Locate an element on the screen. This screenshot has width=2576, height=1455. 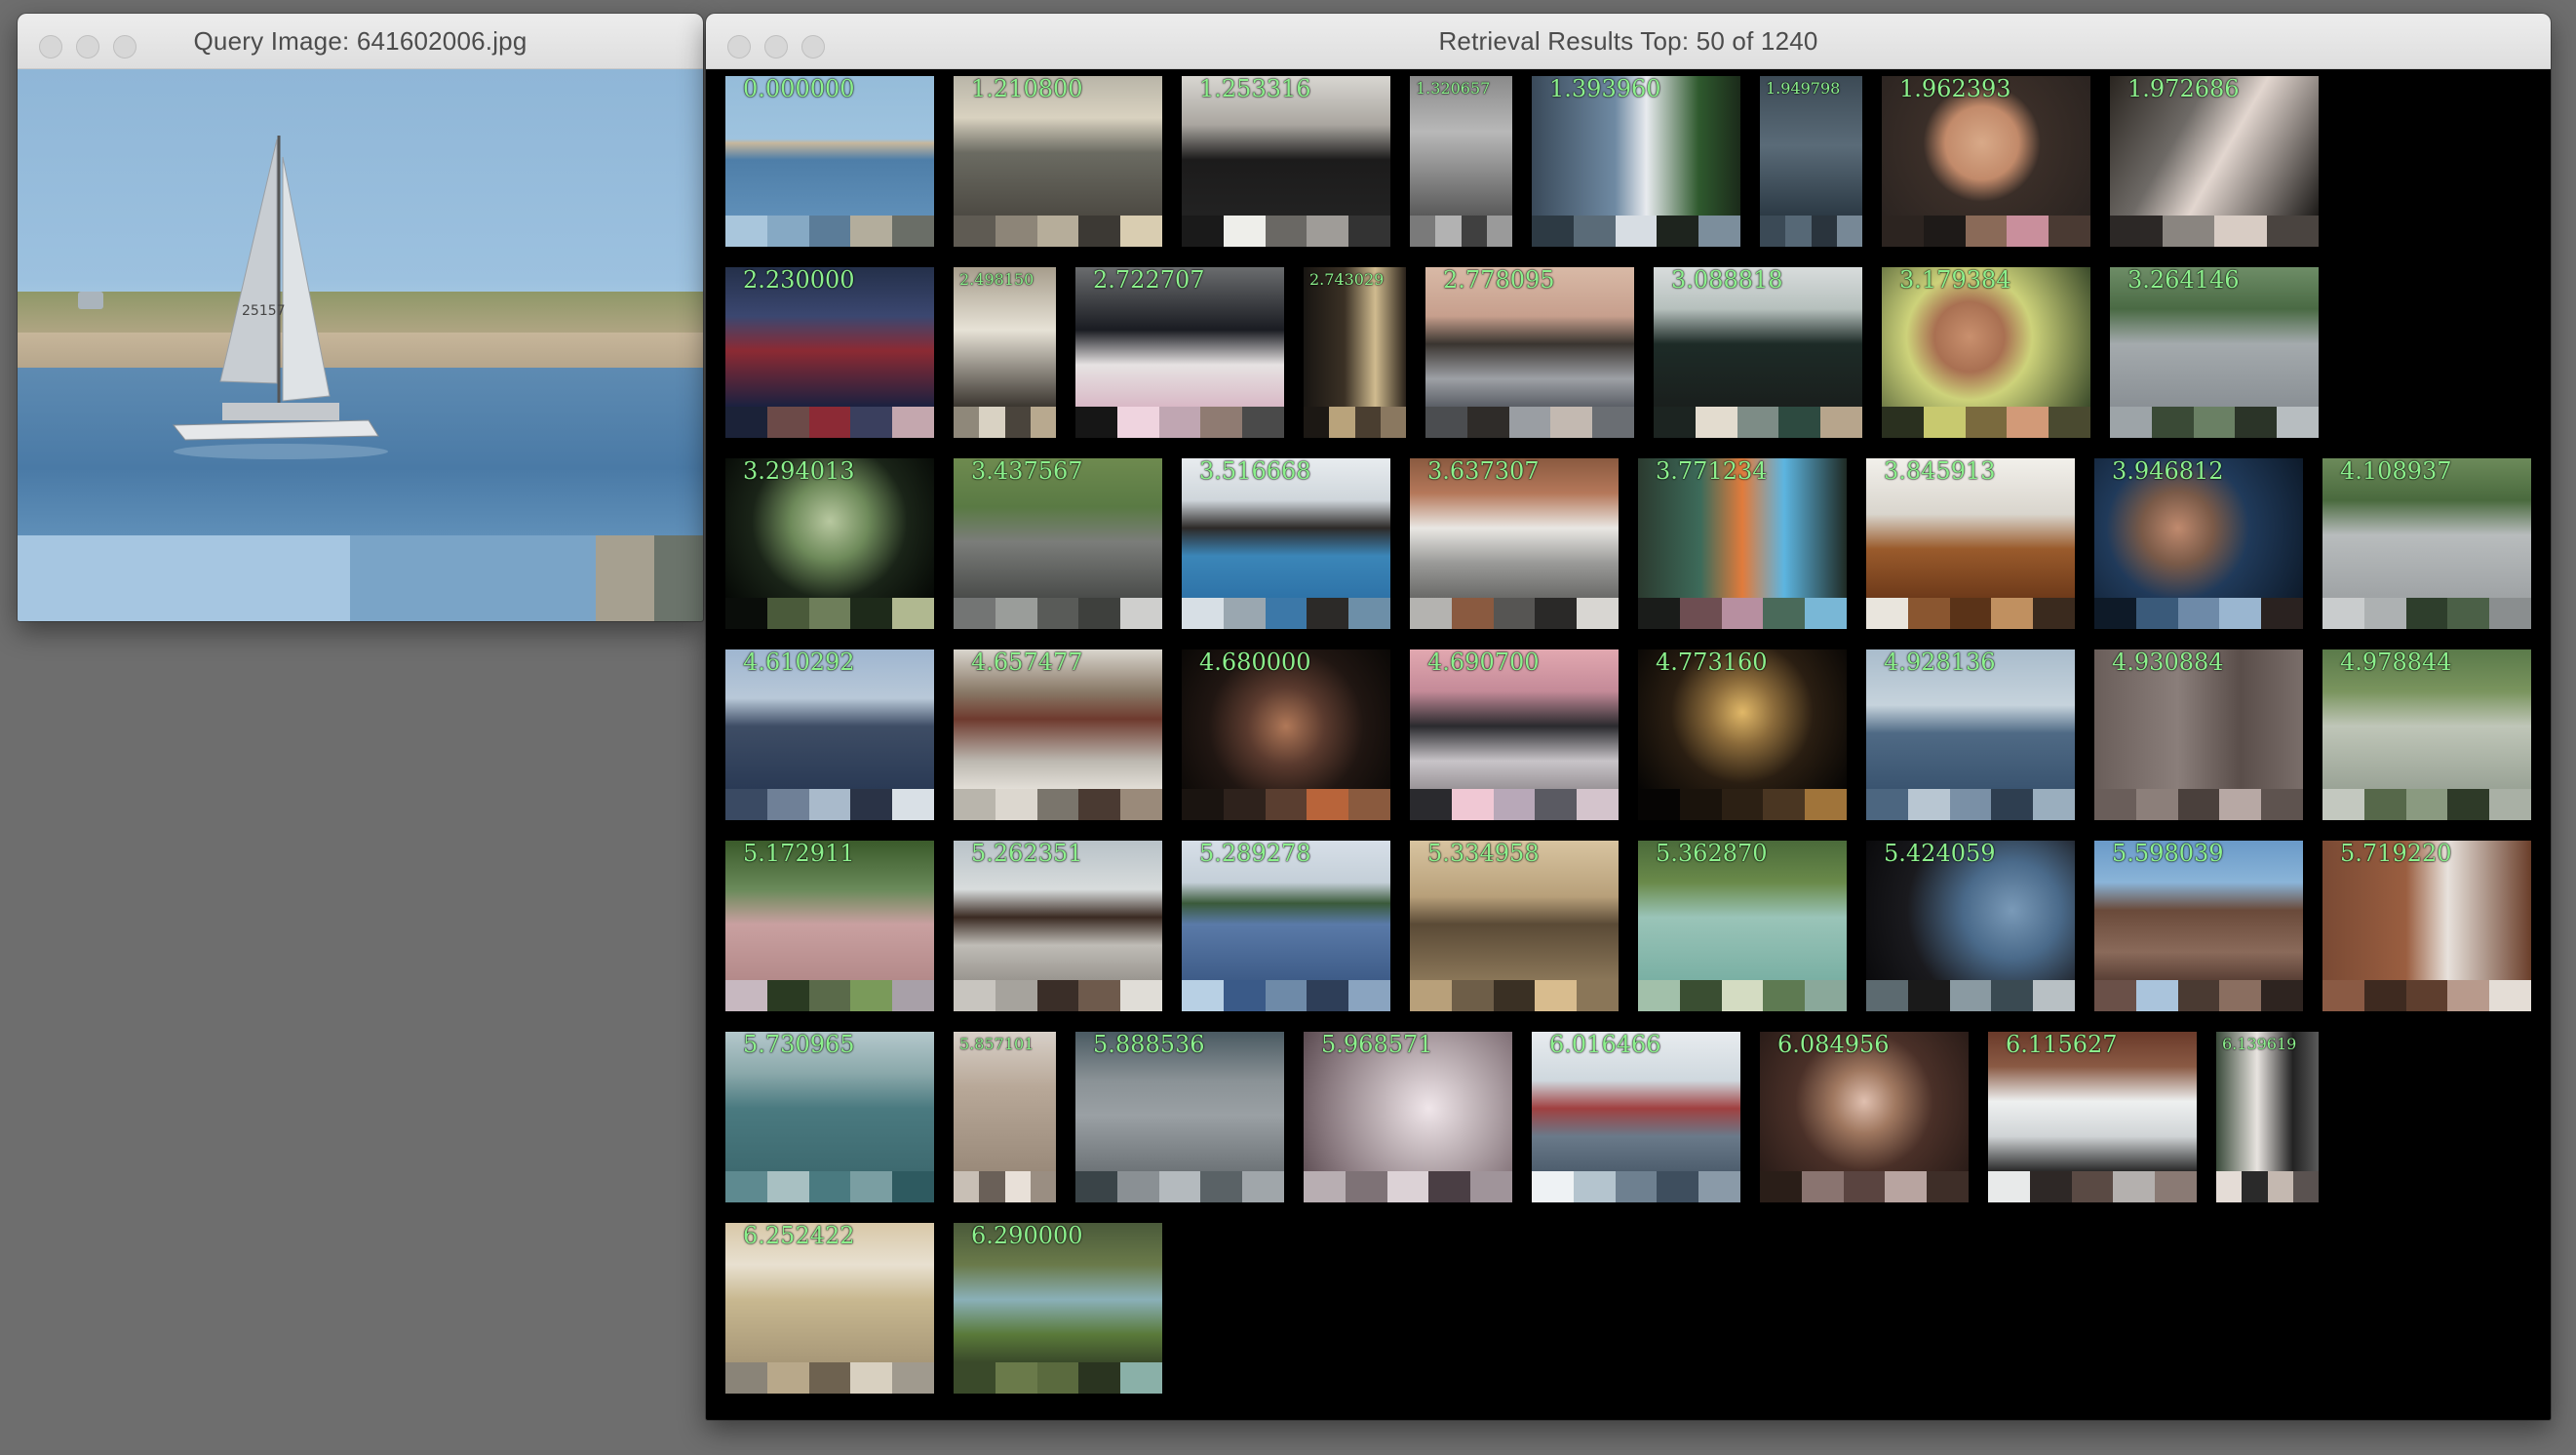
result-thumbnail: 3.845913 is located at coordinates (1970, 543).